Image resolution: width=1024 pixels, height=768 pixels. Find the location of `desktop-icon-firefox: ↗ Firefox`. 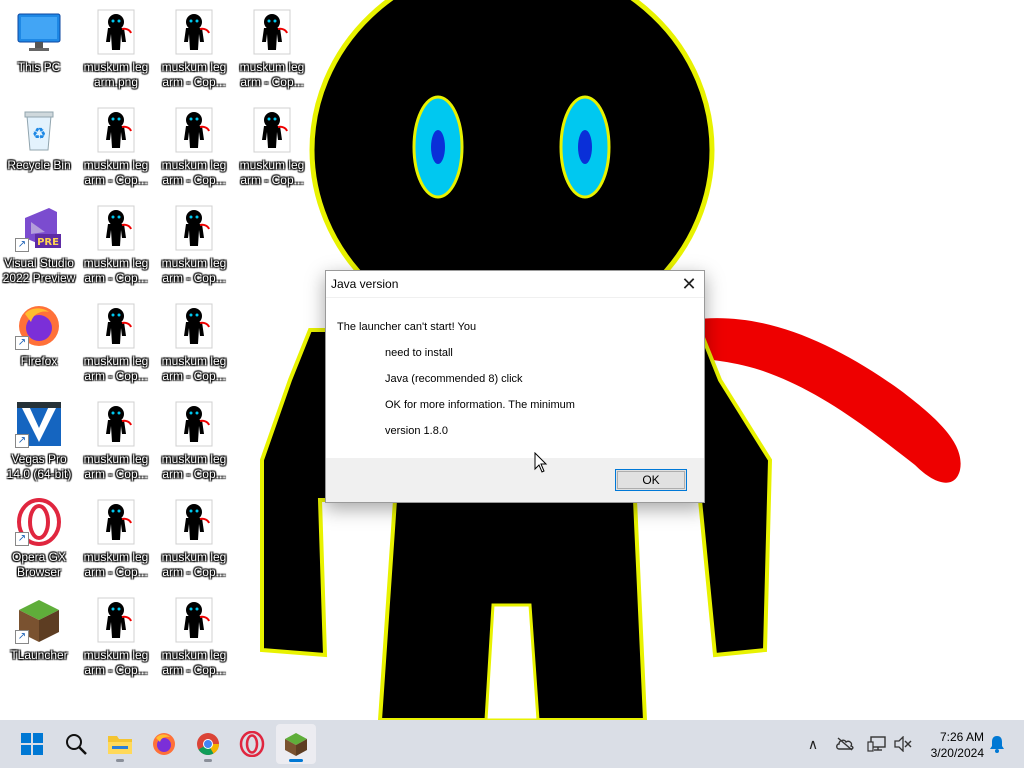

desktop-icon-firefox: ↗ Firefox is located at coordinates (39, 342).